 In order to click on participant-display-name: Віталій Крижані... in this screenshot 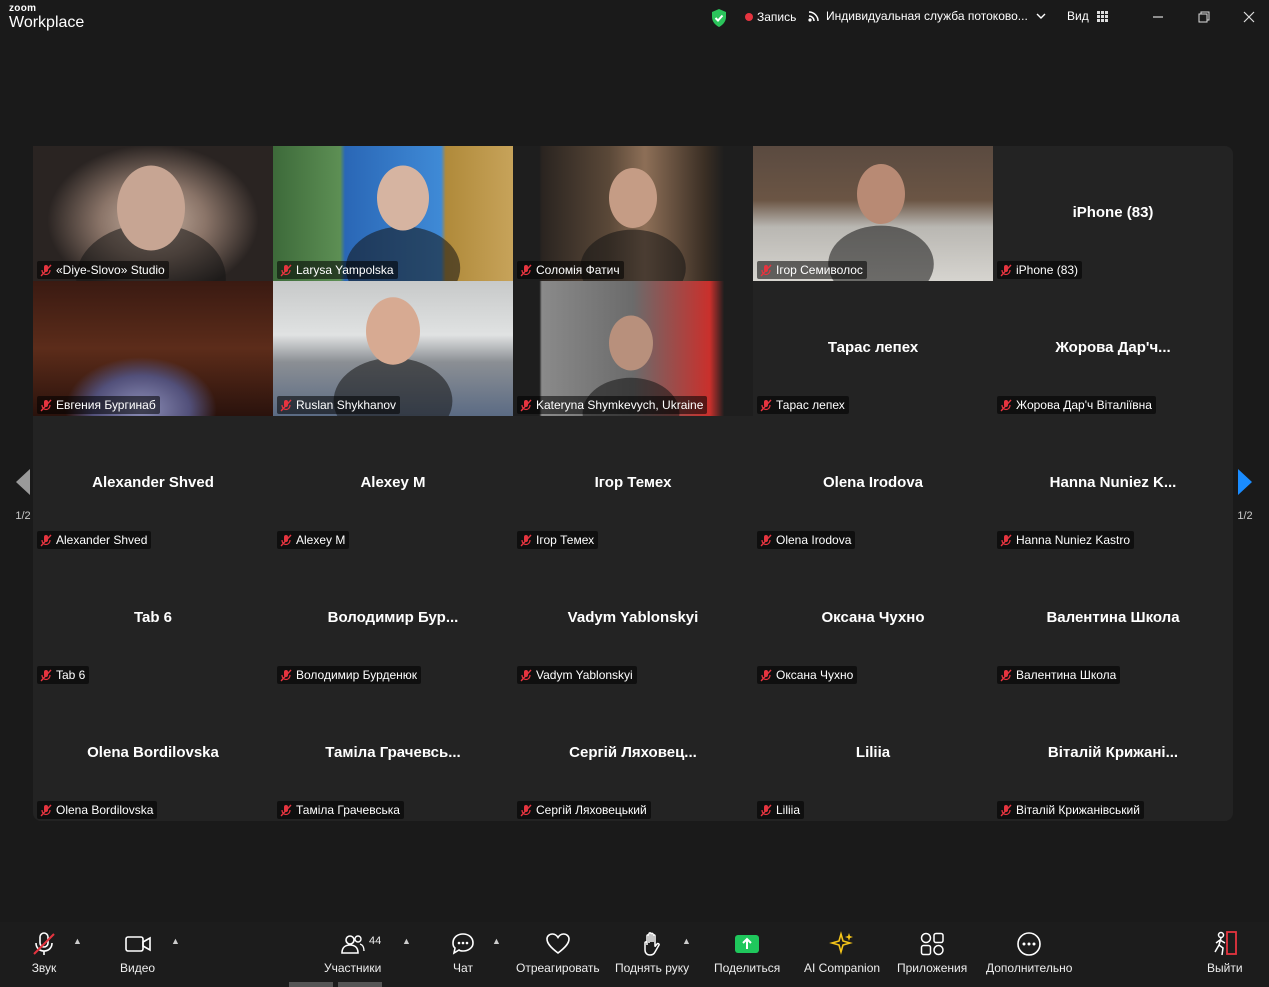, I will do `click(1113, 752)`.